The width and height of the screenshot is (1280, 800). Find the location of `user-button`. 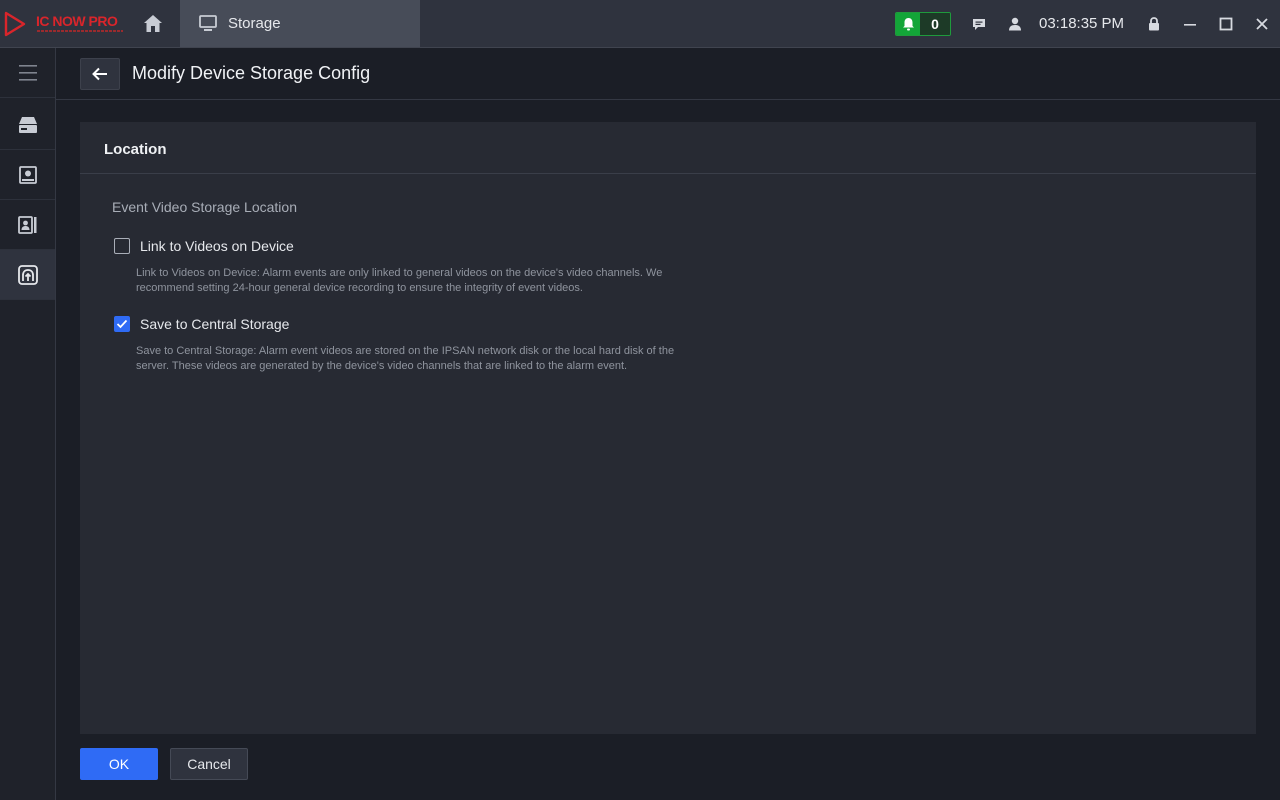

user-button is located at coordinates (1015, 24).